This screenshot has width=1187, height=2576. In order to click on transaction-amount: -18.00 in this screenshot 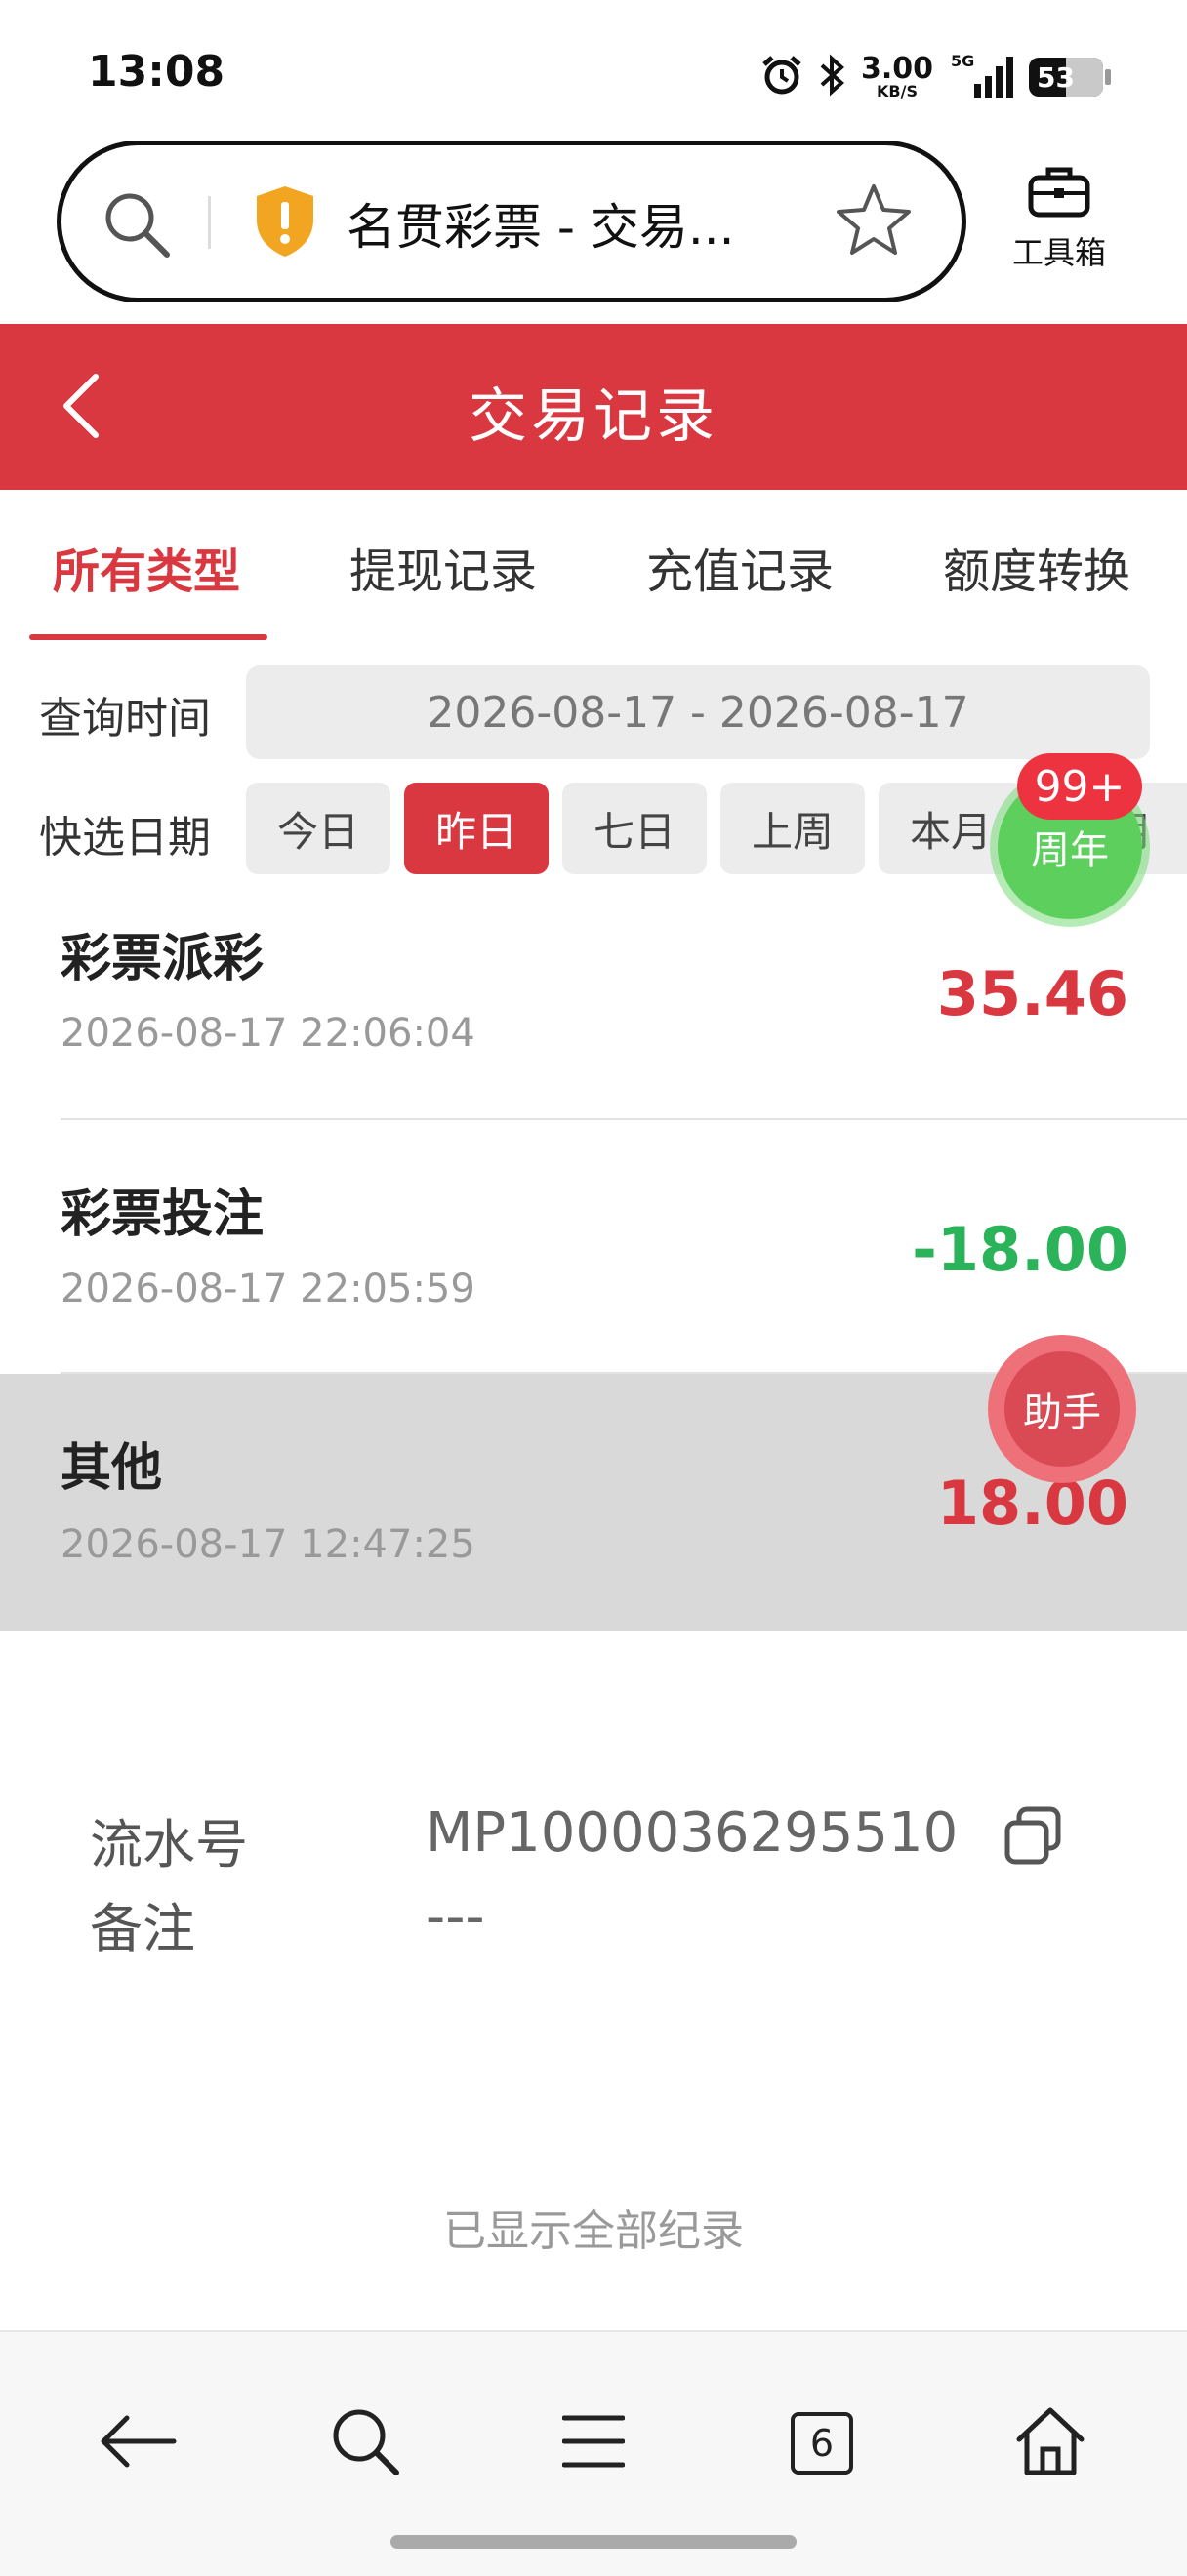, I will do `click(1020, 1249)`.